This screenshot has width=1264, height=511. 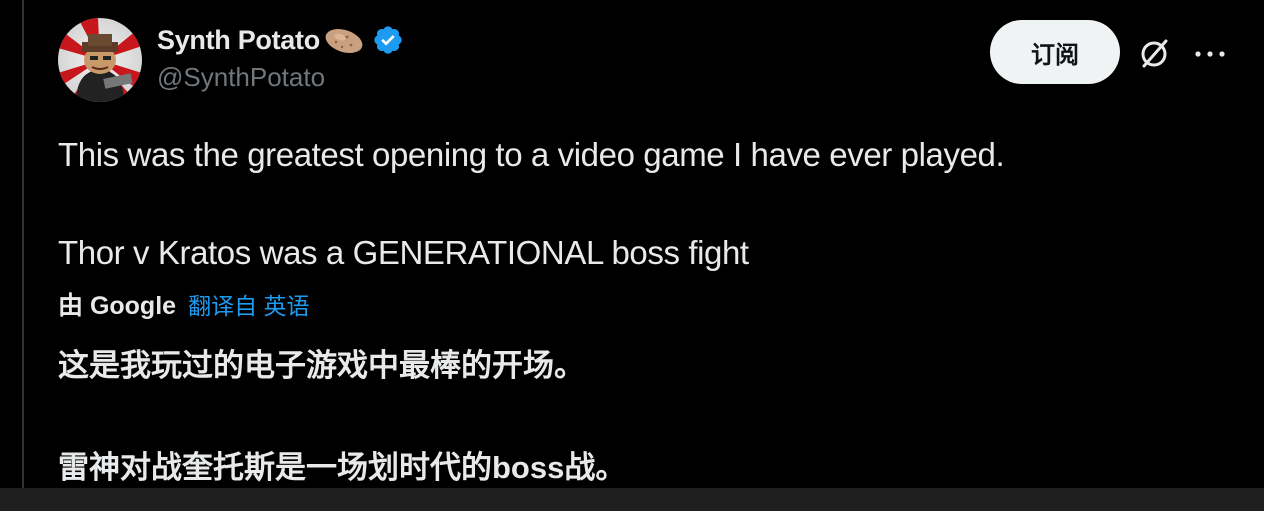 I want to click on author-display-name: Synth Potato, so click(x=238, y=40).